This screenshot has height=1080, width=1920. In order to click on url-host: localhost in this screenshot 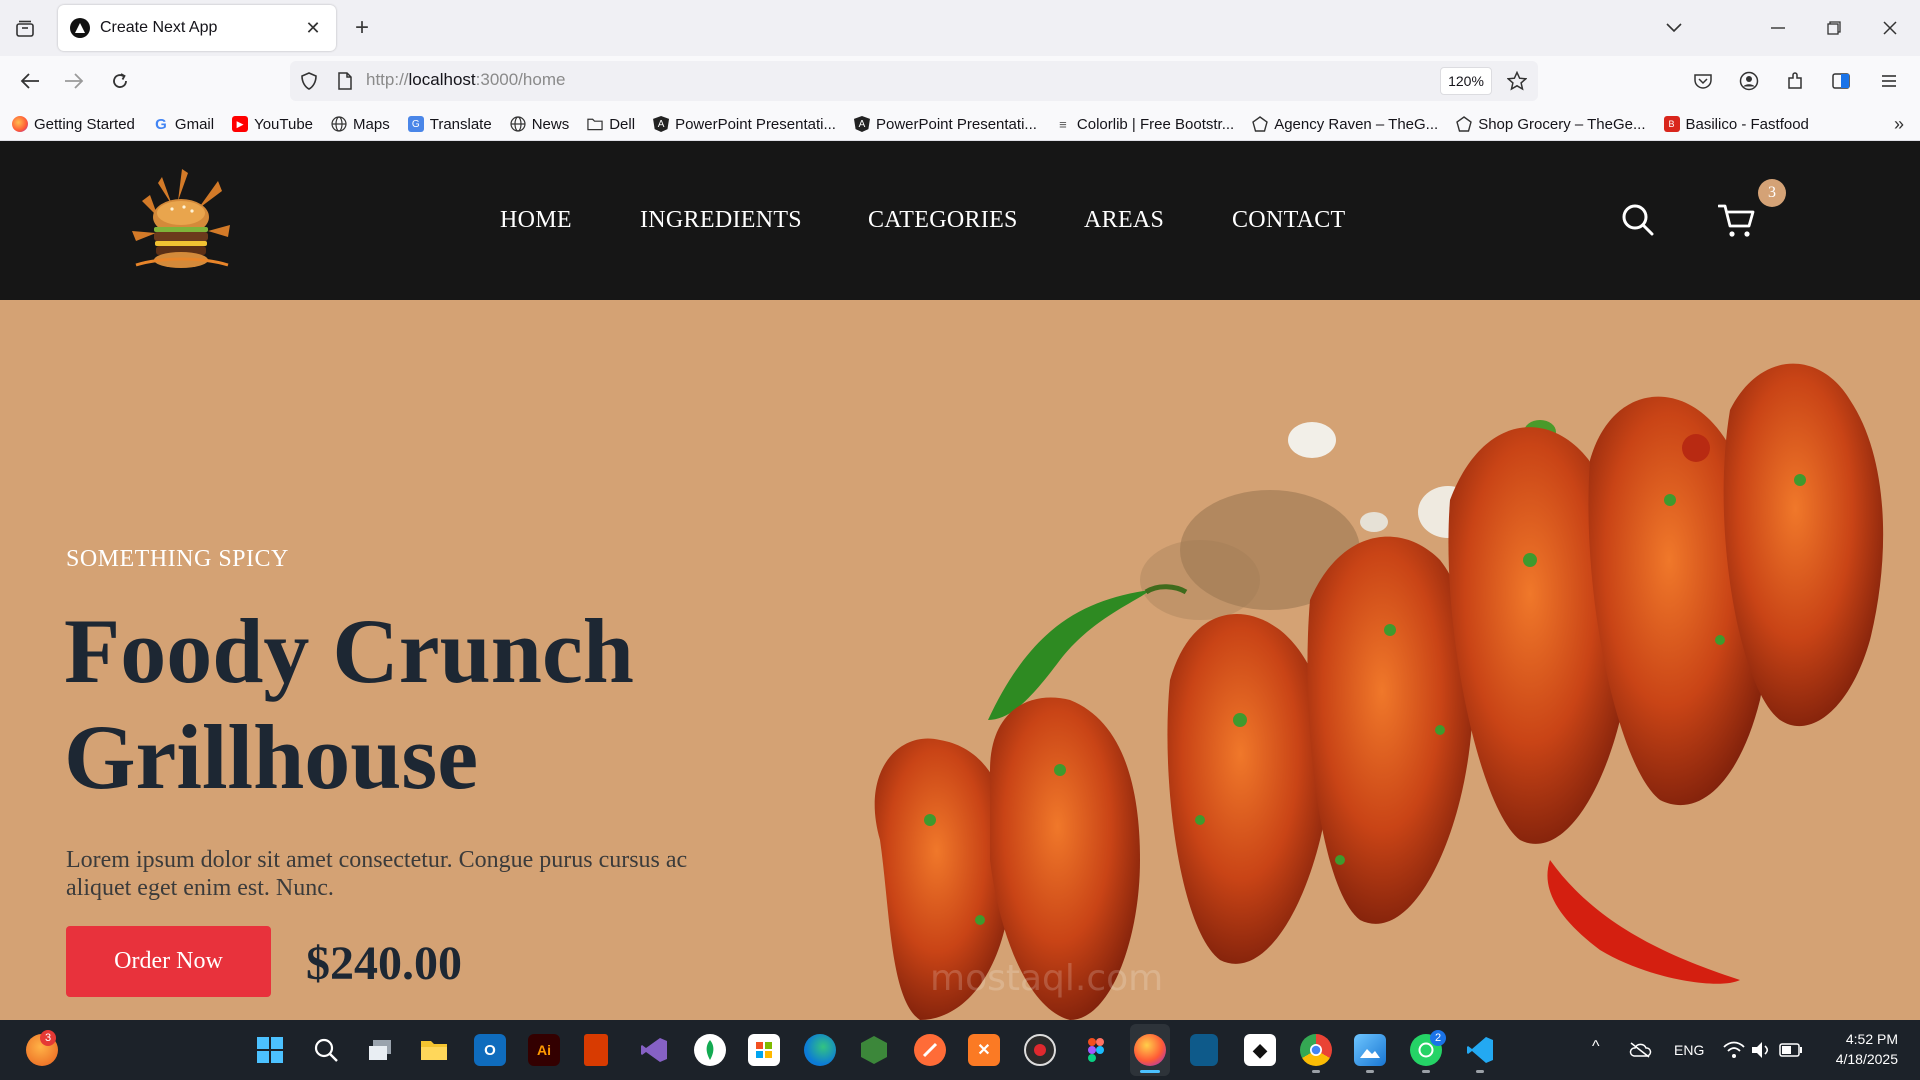, I will do `click(442, 79)`.